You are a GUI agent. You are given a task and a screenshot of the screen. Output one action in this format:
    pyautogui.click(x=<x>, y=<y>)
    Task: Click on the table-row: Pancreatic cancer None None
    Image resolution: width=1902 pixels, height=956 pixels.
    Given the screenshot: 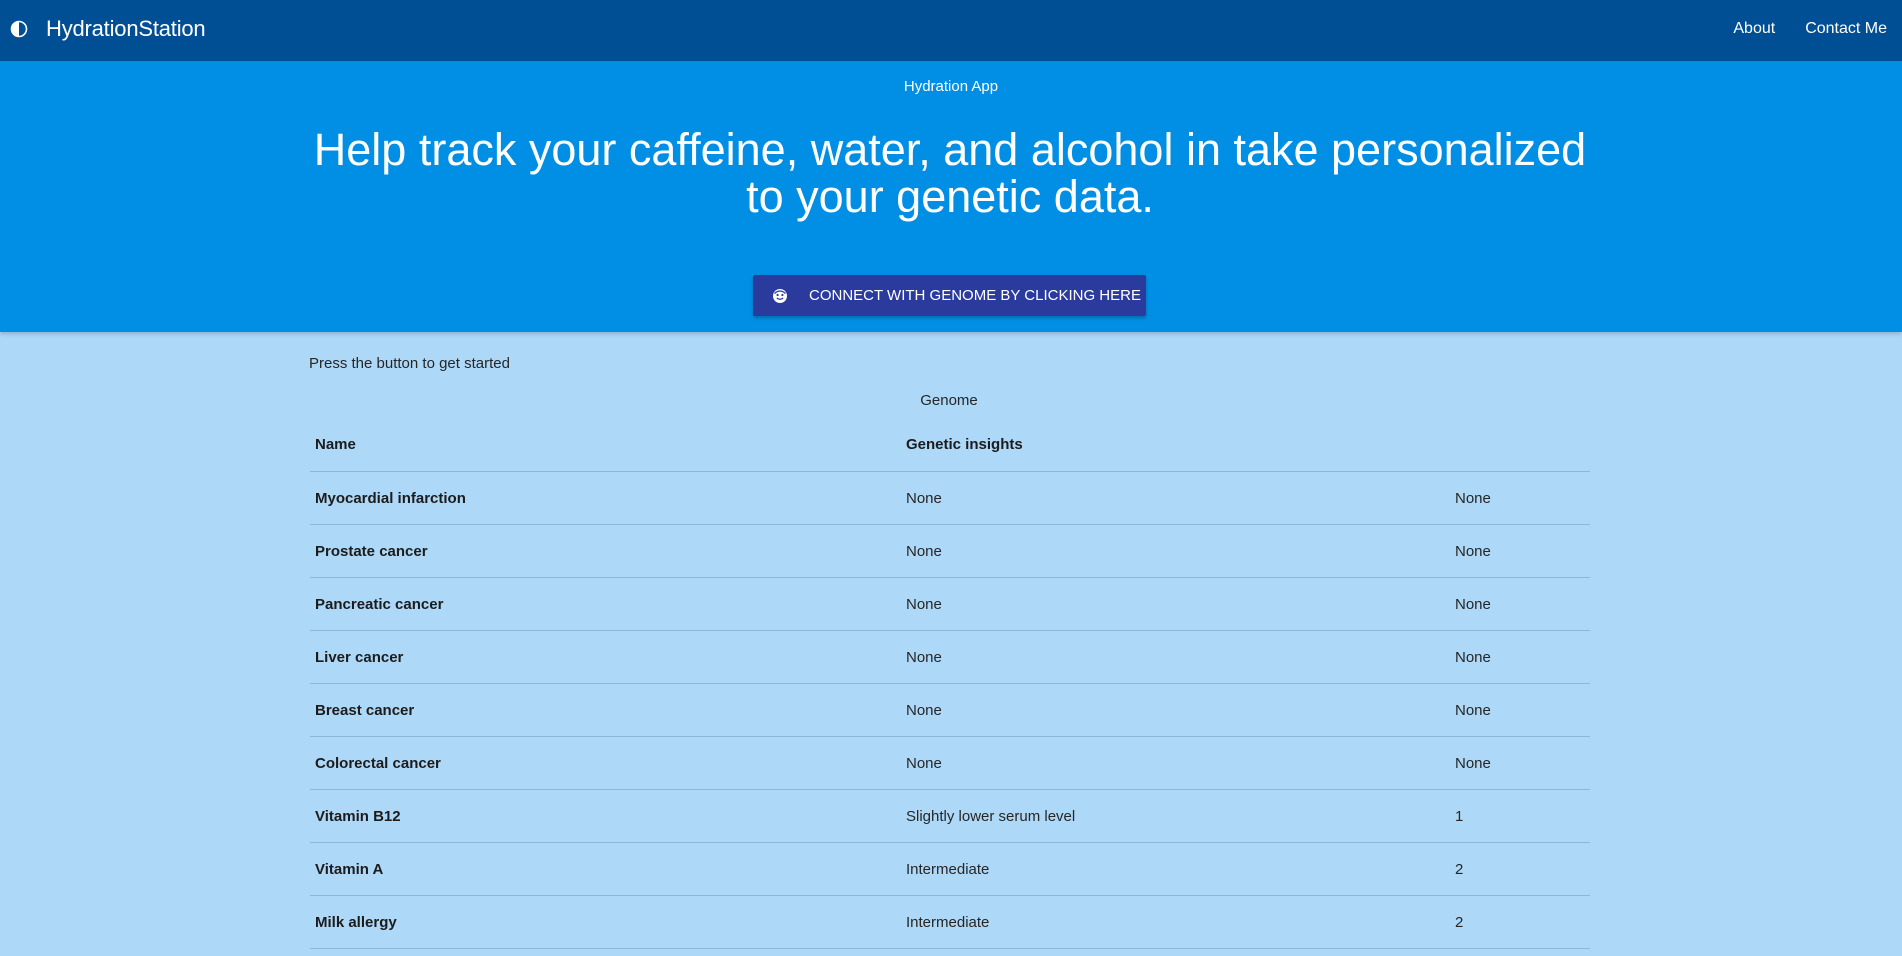 What is the action you would take?
    pyautogui.click(x=950, y=604)
    